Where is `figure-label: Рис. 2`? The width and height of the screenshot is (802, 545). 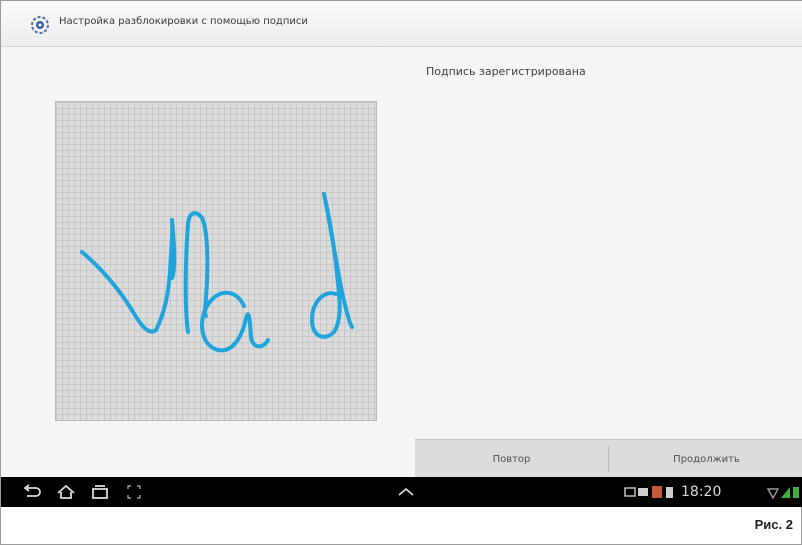 figure-label: Рис. 2 is located at coordinates (773, 524).